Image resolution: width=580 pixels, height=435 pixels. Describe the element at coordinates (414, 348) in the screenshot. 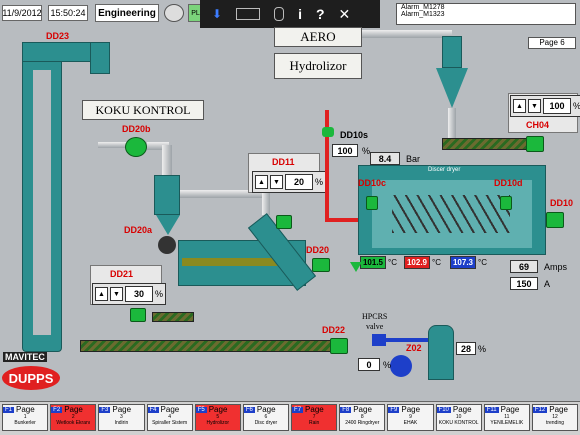

I see `tag-z02: Z02` at that location.